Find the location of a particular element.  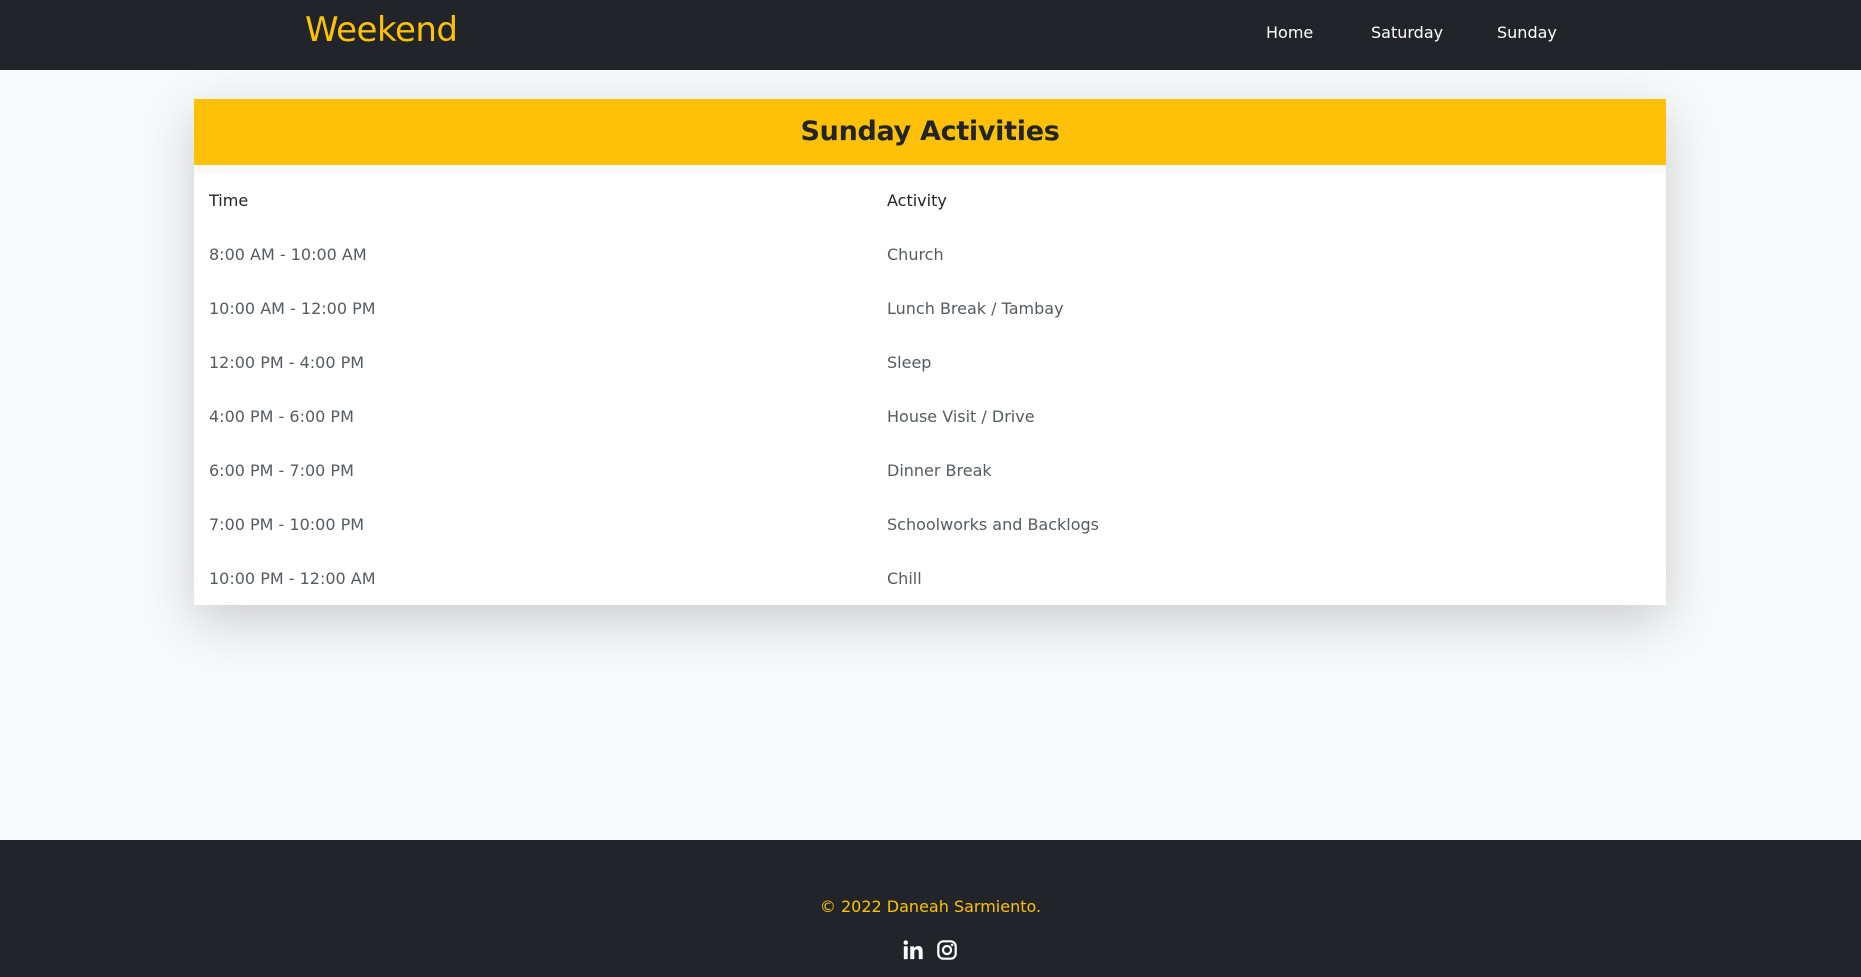

linkedin-icon is located at coordinates (913, 950).